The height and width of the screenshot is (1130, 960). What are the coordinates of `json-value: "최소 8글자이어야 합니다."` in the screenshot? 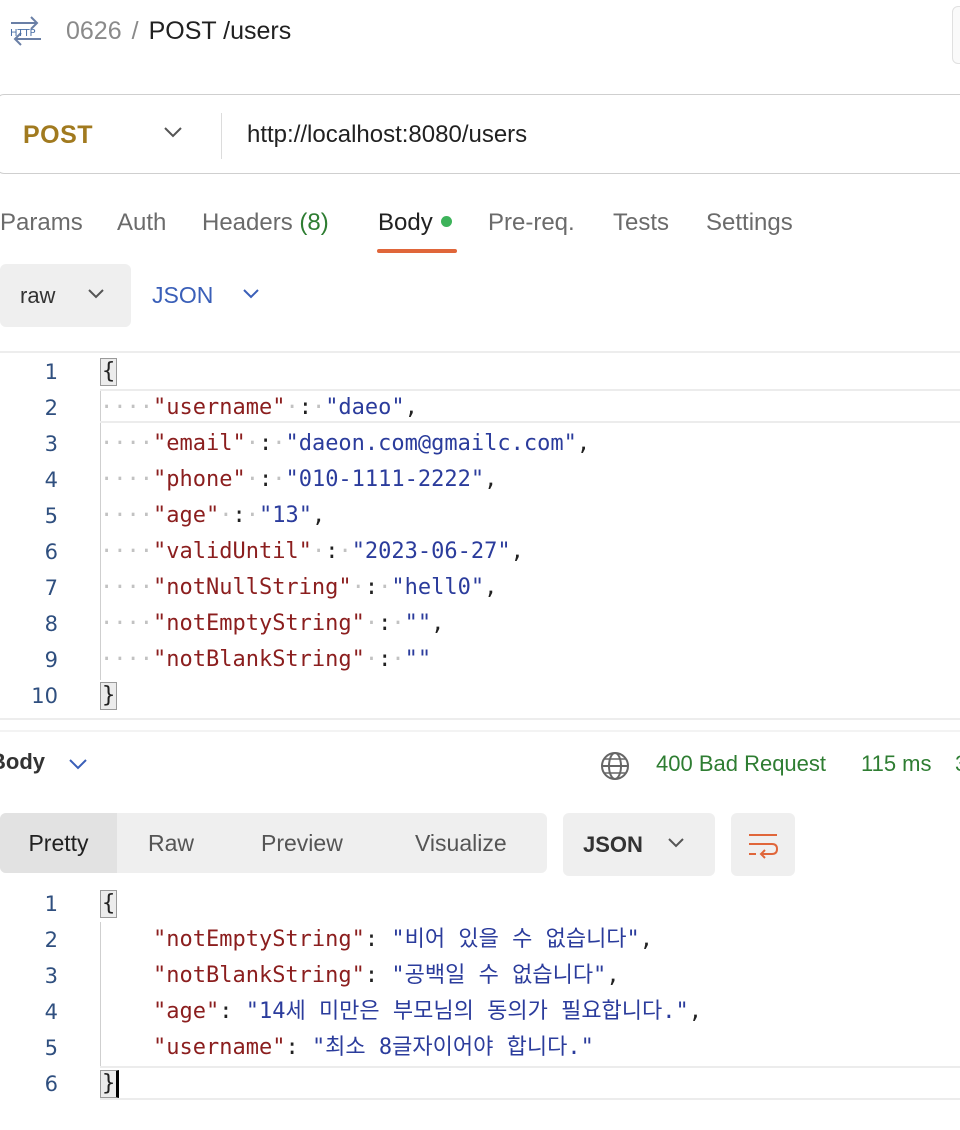 It's located at (452, 1047).